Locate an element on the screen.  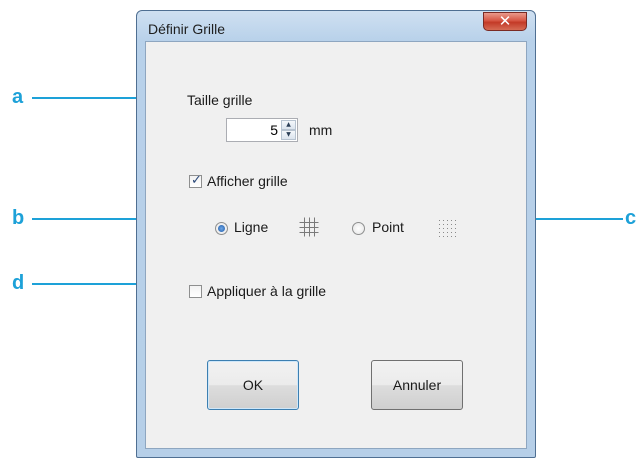
spin-up-button: ▲ is located at coordinates (288, 125).